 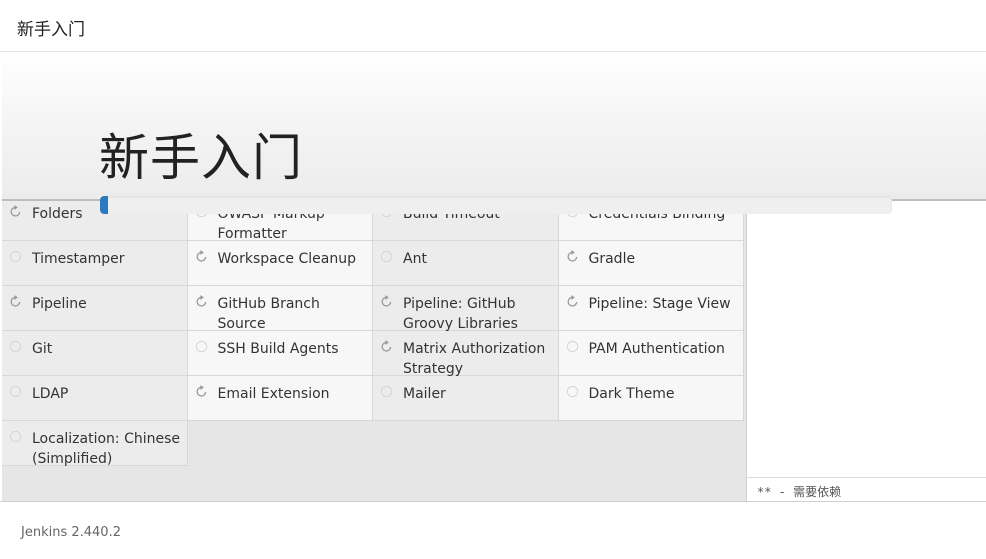 What do you see at coordinates (71, 532) in the screenshot?
I see `jenkins-version: Jenkins 2.440.2` at bounding box center [71, 532].